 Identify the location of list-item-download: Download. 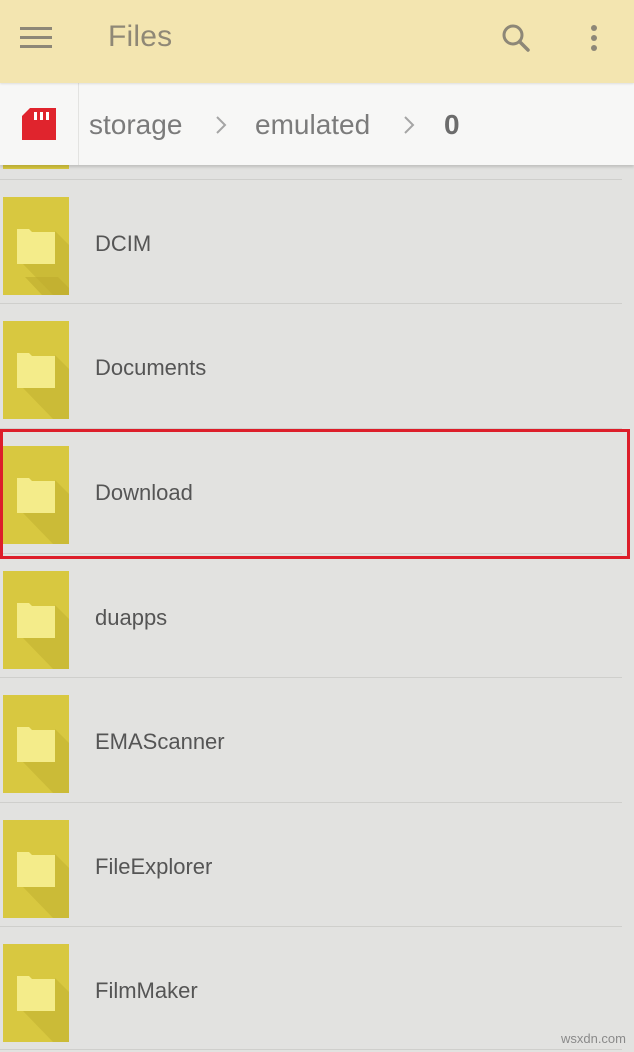
(317, 492).